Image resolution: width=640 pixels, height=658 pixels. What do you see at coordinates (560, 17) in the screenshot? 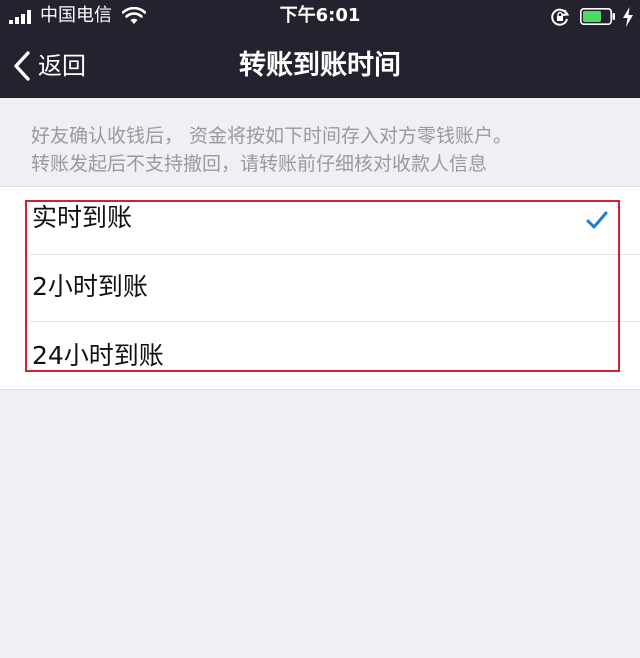
I see `orientation-lock-icon` at bounding box center [560, 17].